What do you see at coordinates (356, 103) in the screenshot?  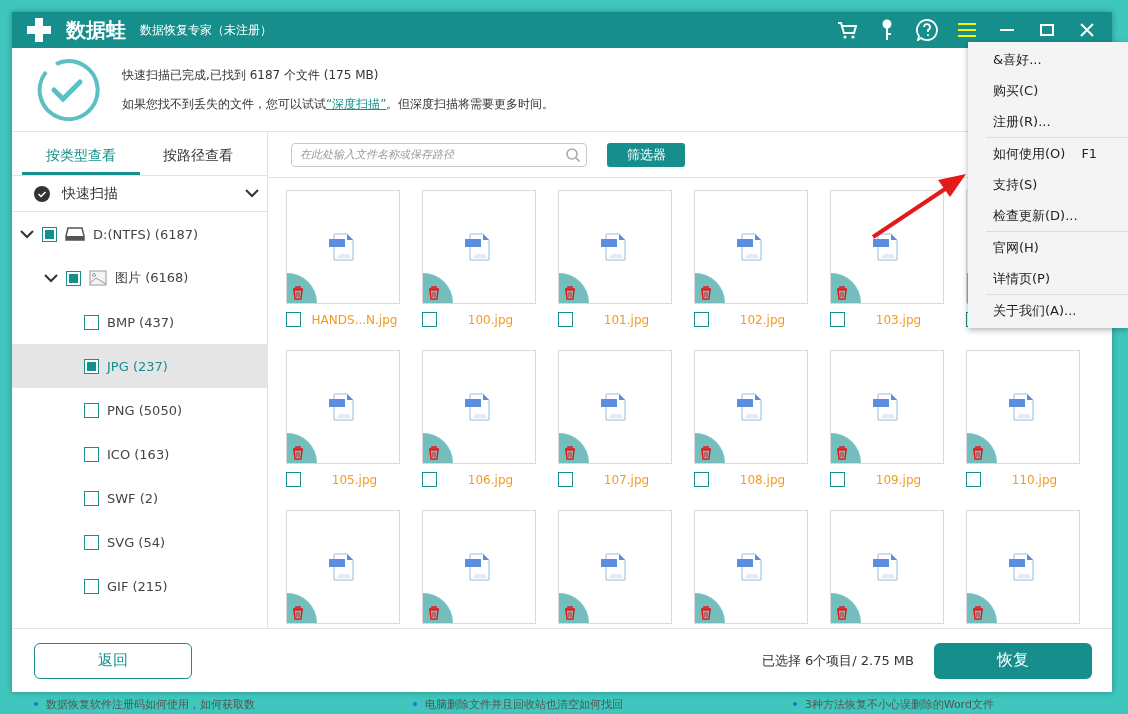 I see `deep-scan-link: “深度扫描”` at bounding box center [356, 103].